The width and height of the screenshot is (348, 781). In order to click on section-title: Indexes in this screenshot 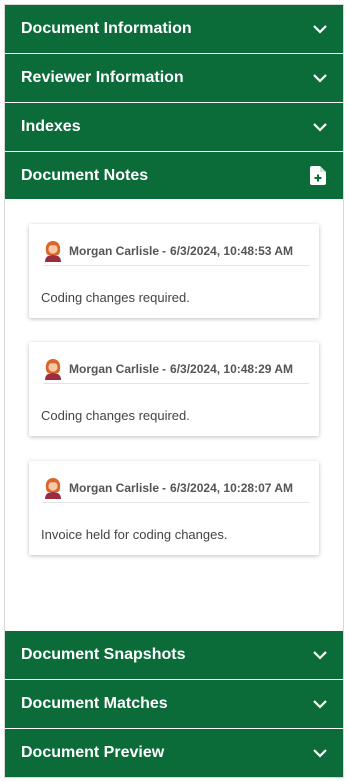, I will do `click(51, 126)`.